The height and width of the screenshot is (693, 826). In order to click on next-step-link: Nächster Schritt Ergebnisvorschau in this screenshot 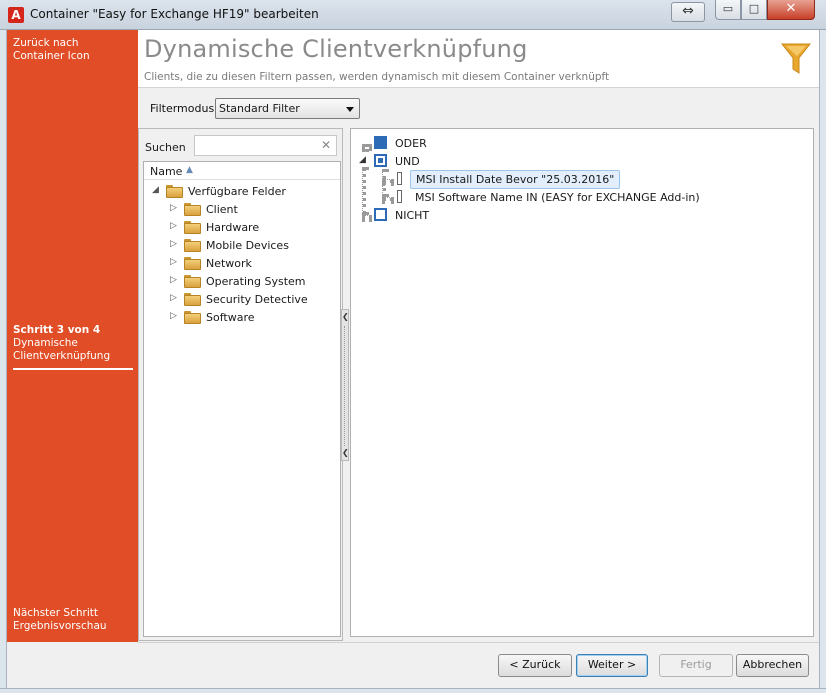, I will do `click(60, 620)`.